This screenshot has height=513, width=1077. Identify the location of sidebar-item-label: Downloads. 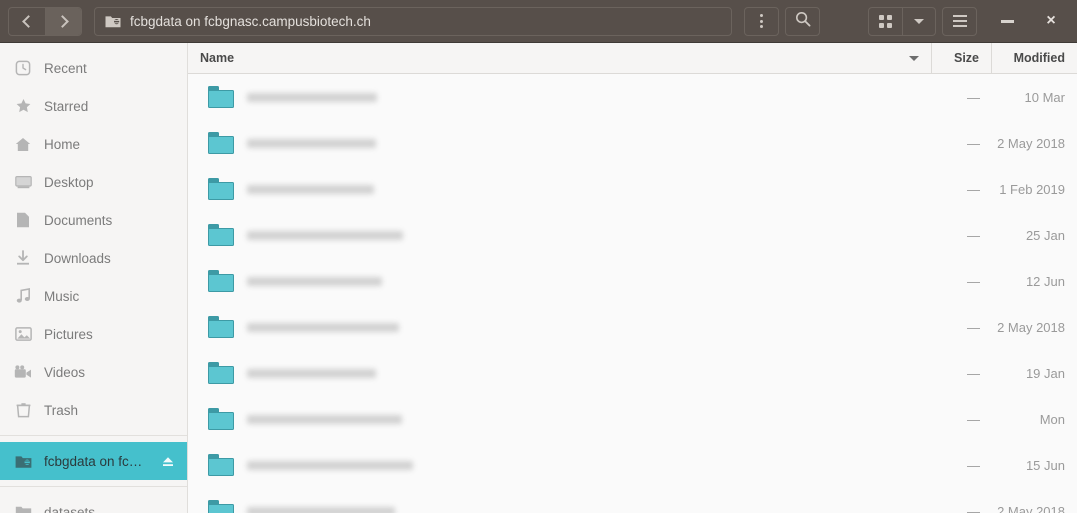
(77, 258).